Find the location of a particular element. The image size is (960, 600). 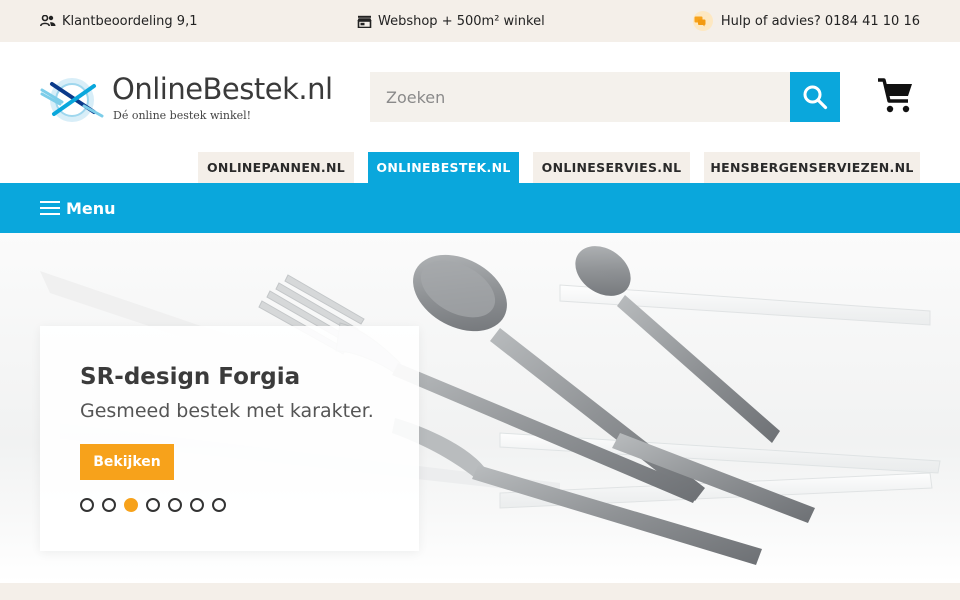

hero-title: SR-design Forgia is located at coordinates (190, 377).